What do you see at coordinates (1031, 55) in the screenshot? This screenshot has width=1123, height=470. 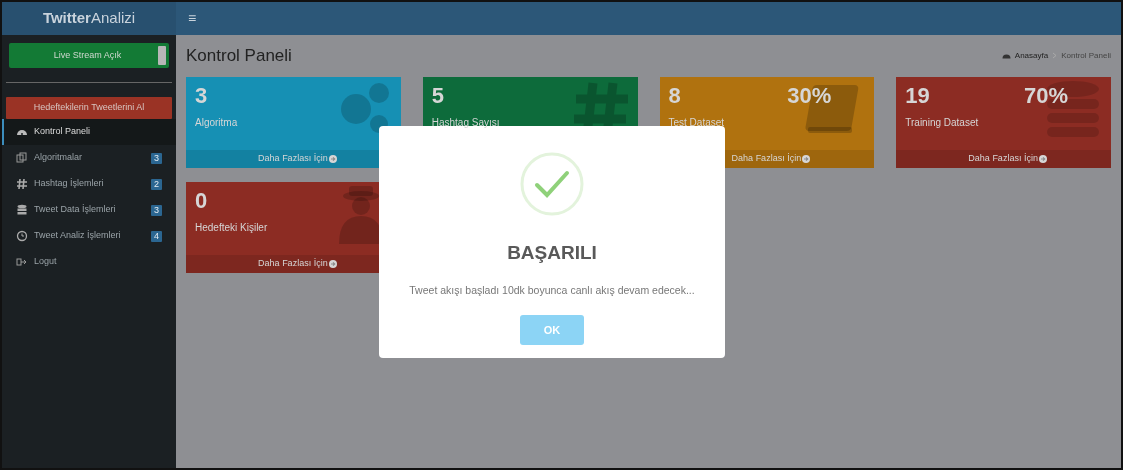 I see `breadcrumb-link: Anasayfa` at bounding box center [1031, 55].